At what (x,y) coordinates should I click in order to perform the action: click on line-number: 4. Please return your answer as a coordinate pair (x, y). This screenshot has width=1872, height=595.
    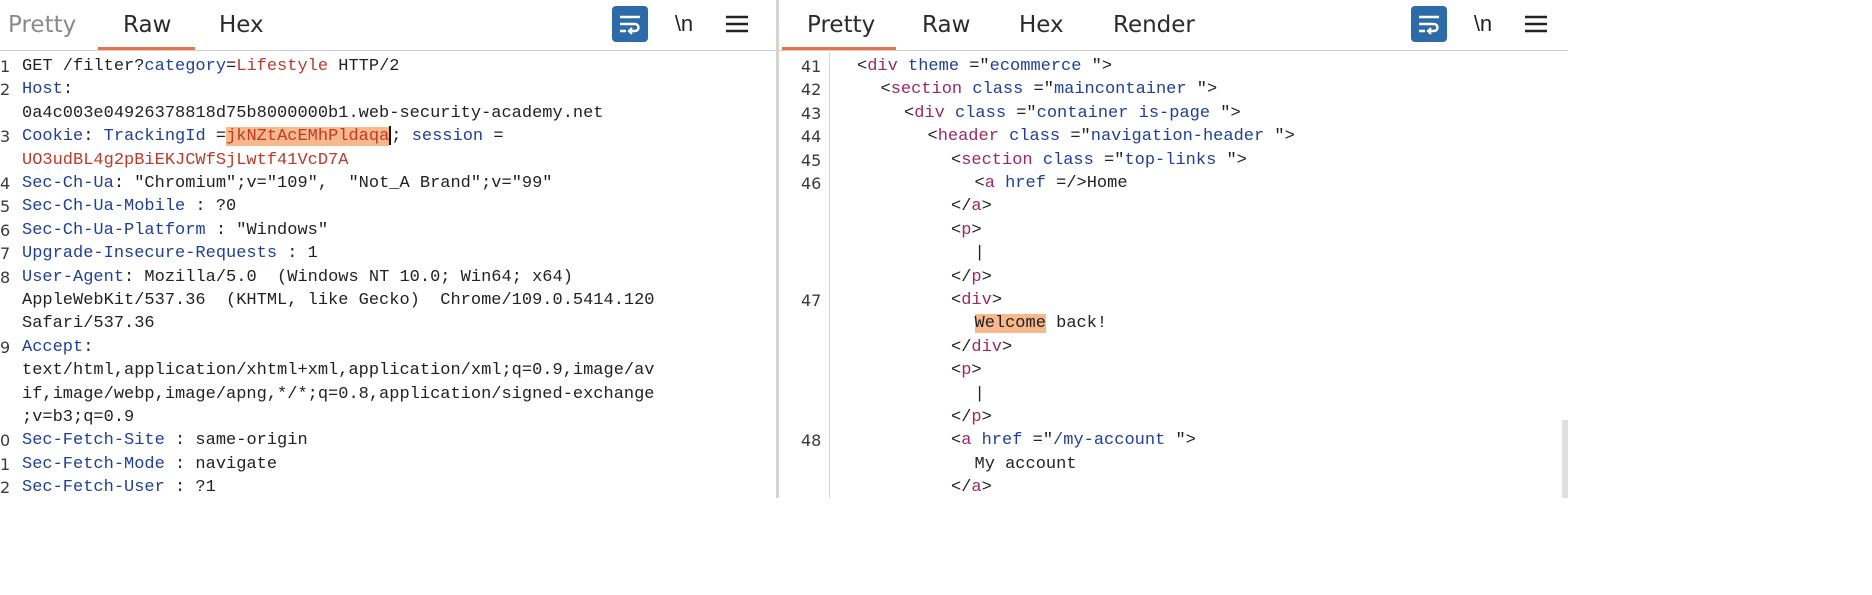
    Looking at the image, I should click on (5, 183).